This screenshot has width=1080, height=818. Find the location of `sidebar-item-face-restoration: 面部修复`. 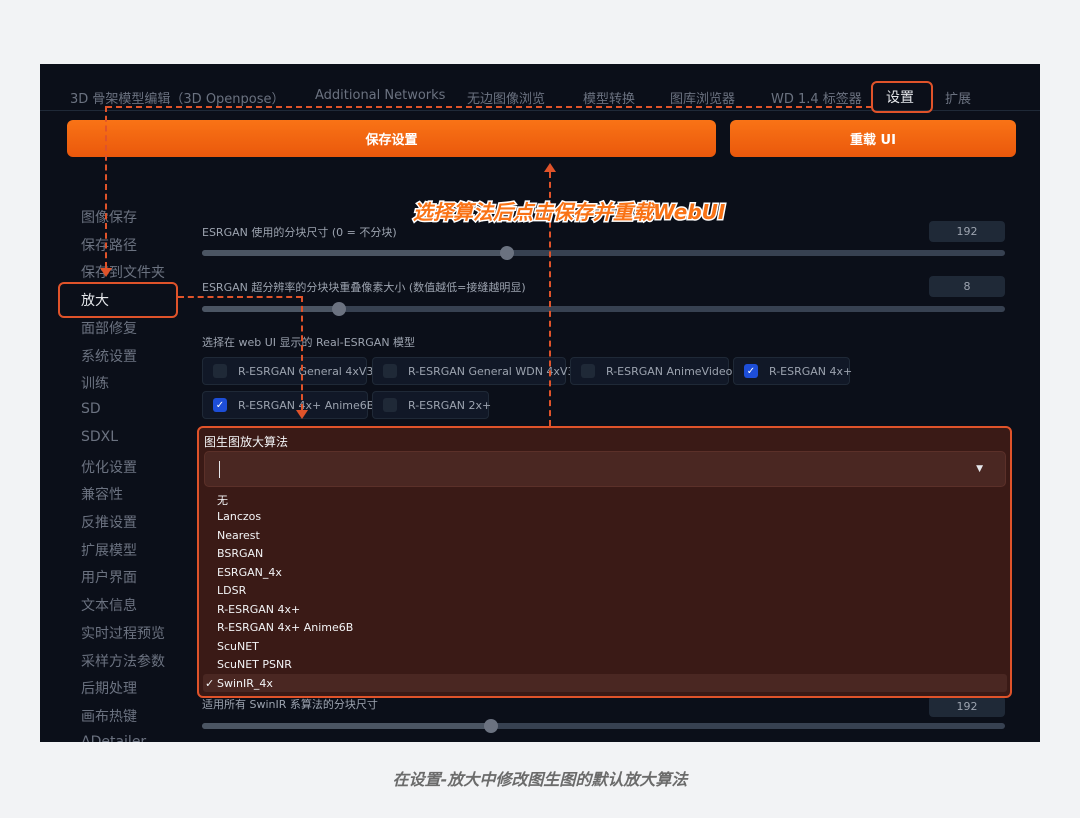

sidebar-item-face-restoration: 面部修复 is located at coordinates (109, 328).